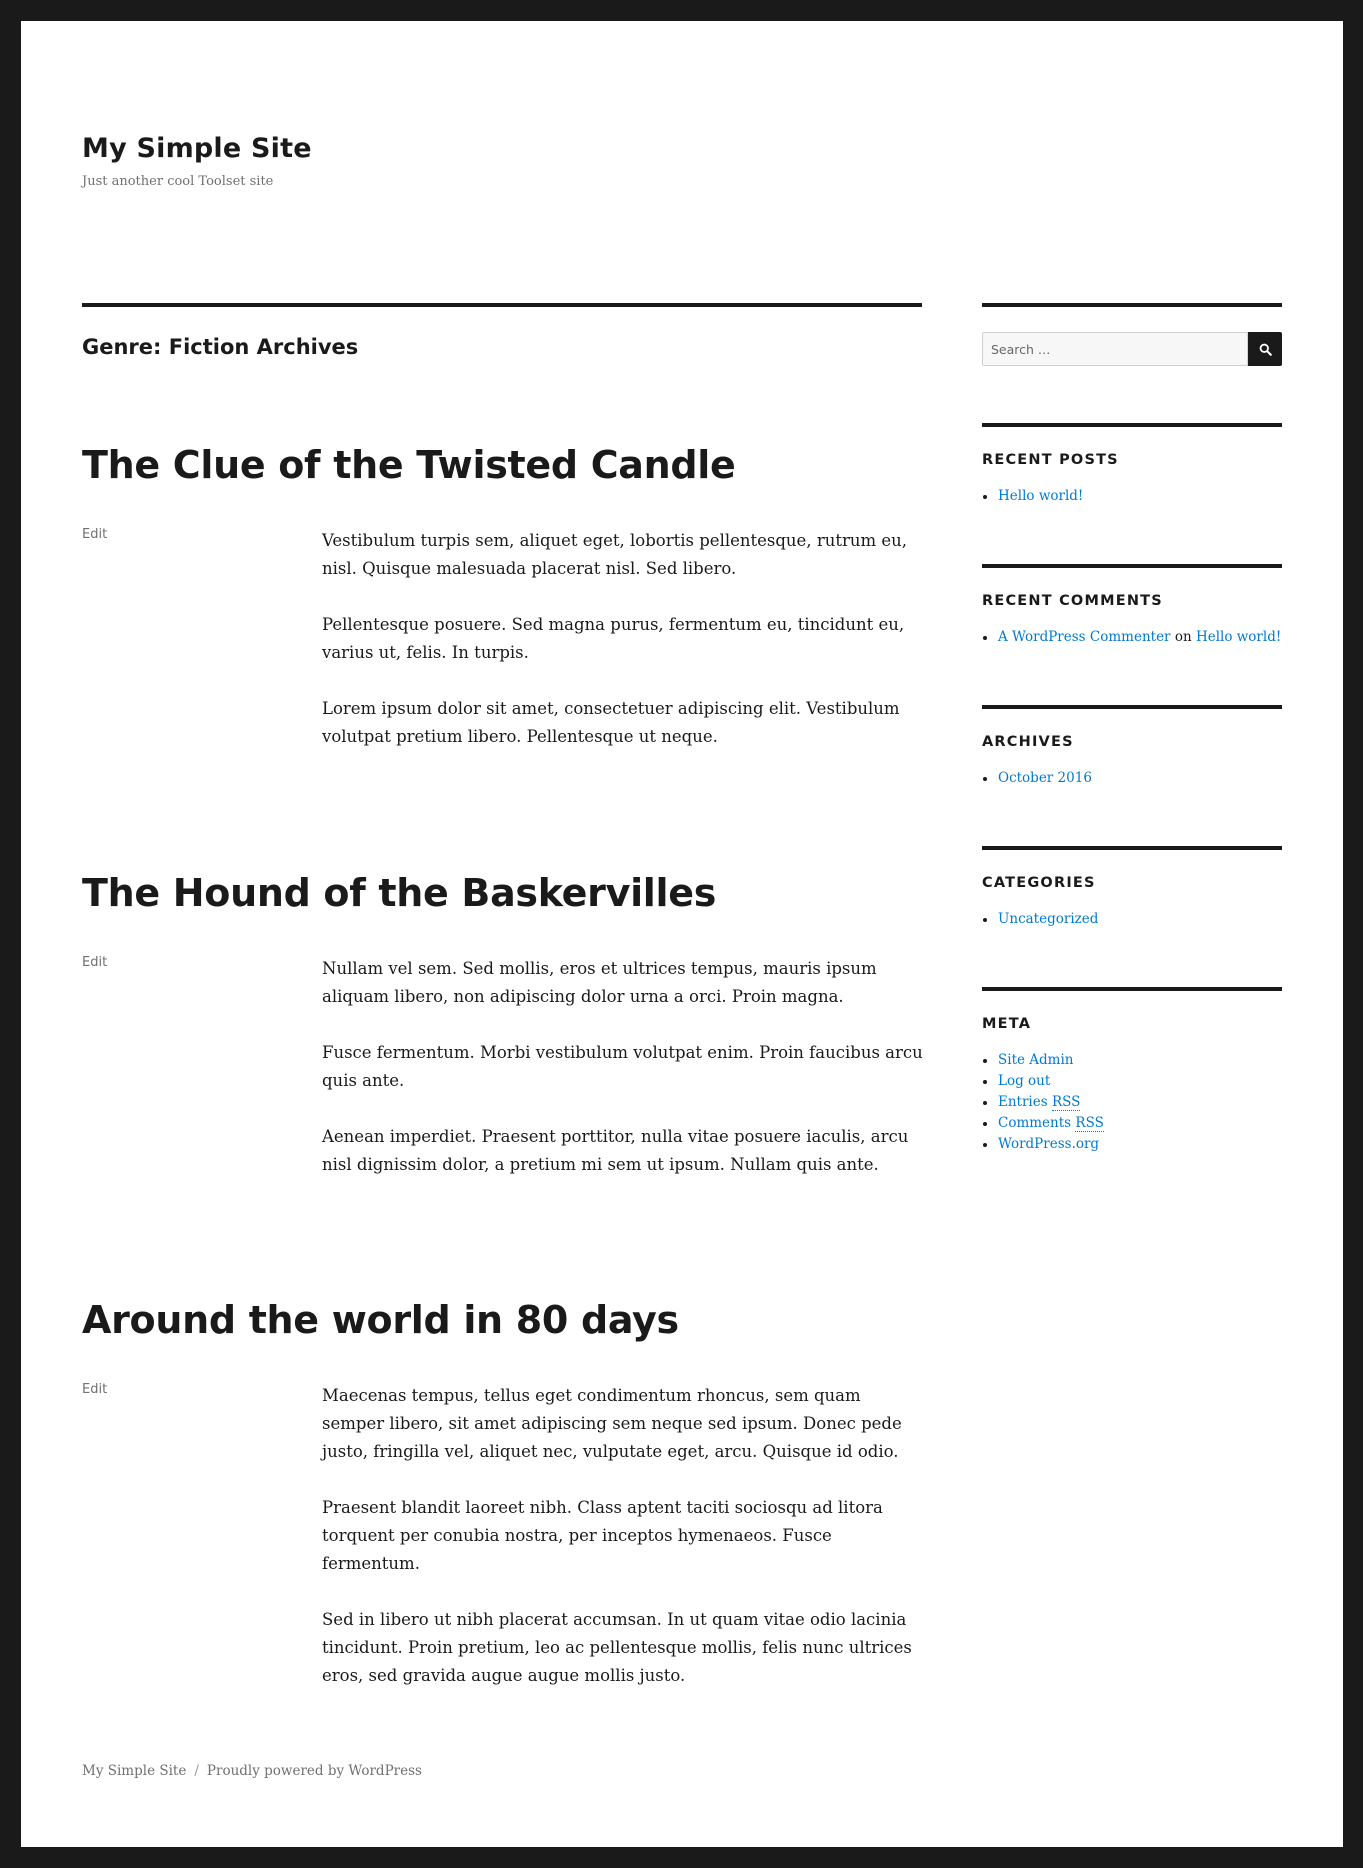 The width and height of the screenshot is (1363, 1868). Describe the element at coordinates (502, 331) in the screenshot. I see `archive-header: Genre: Fiction Archives` at that location.